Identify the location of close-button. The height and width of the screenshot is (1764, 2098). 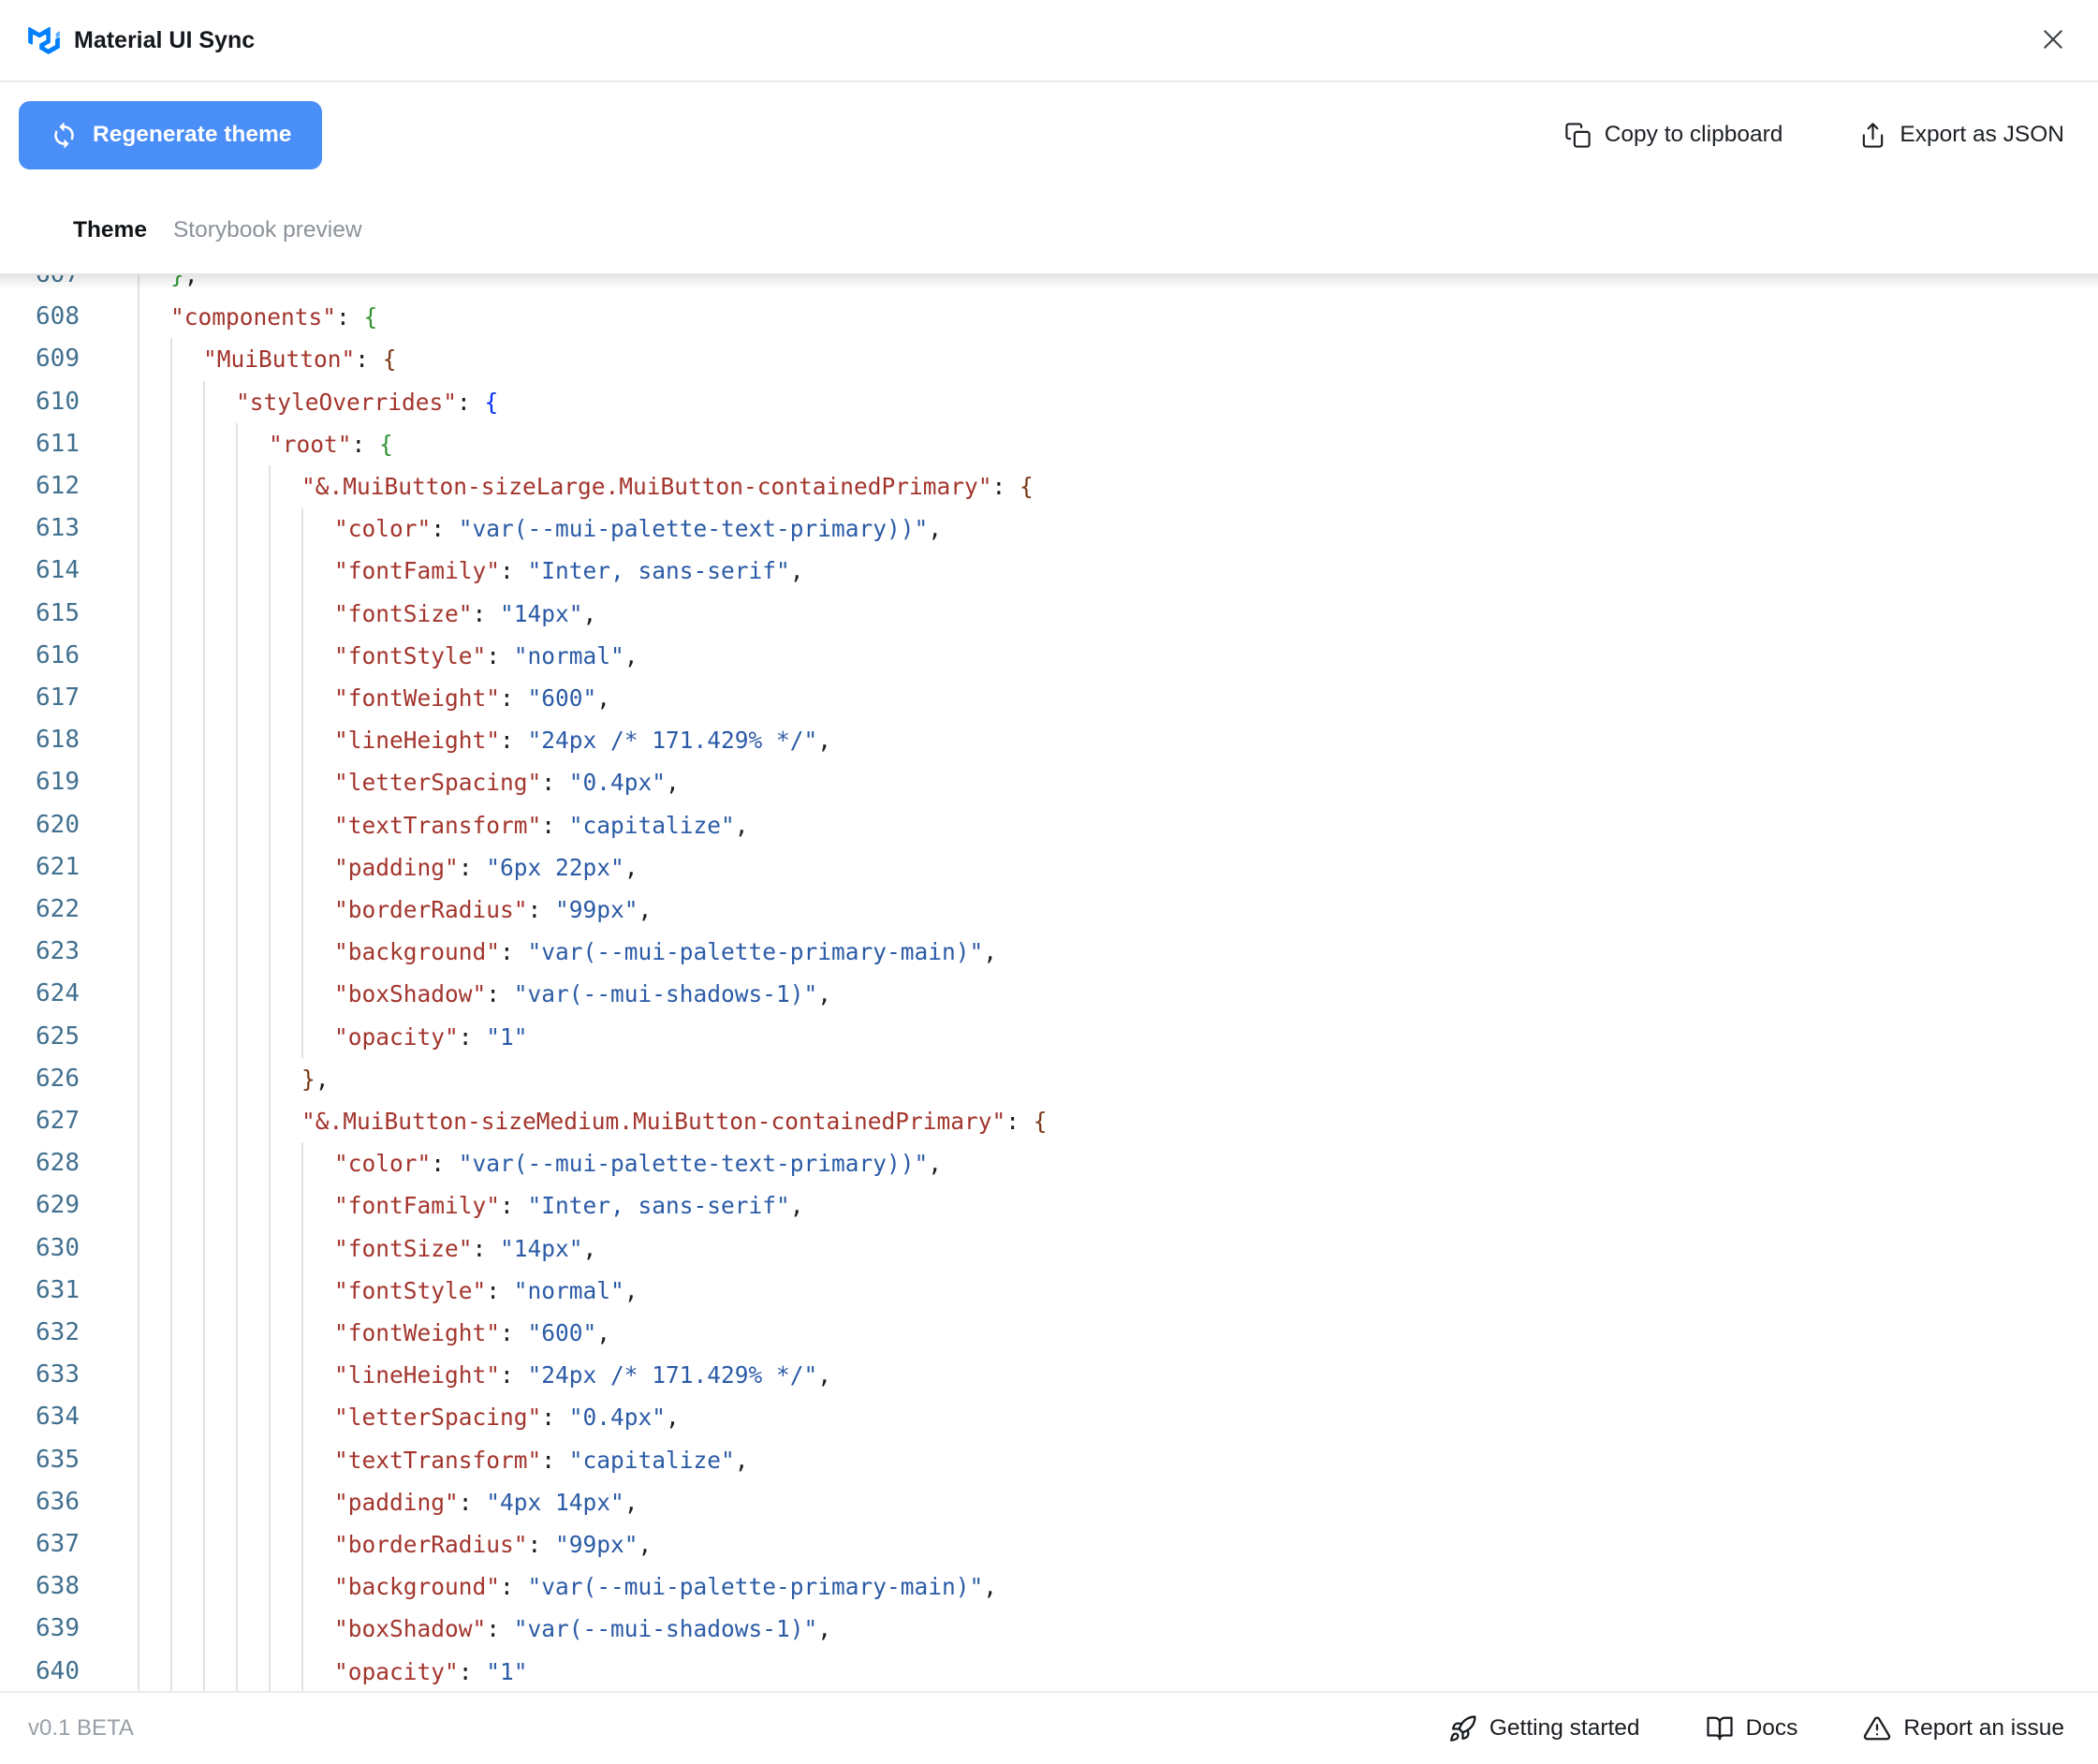
(2053, 39).